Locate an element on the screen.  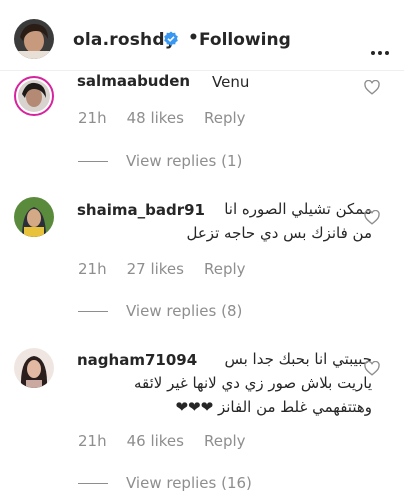
comment-likes: 48 likes is located at coordinates (155, 118).